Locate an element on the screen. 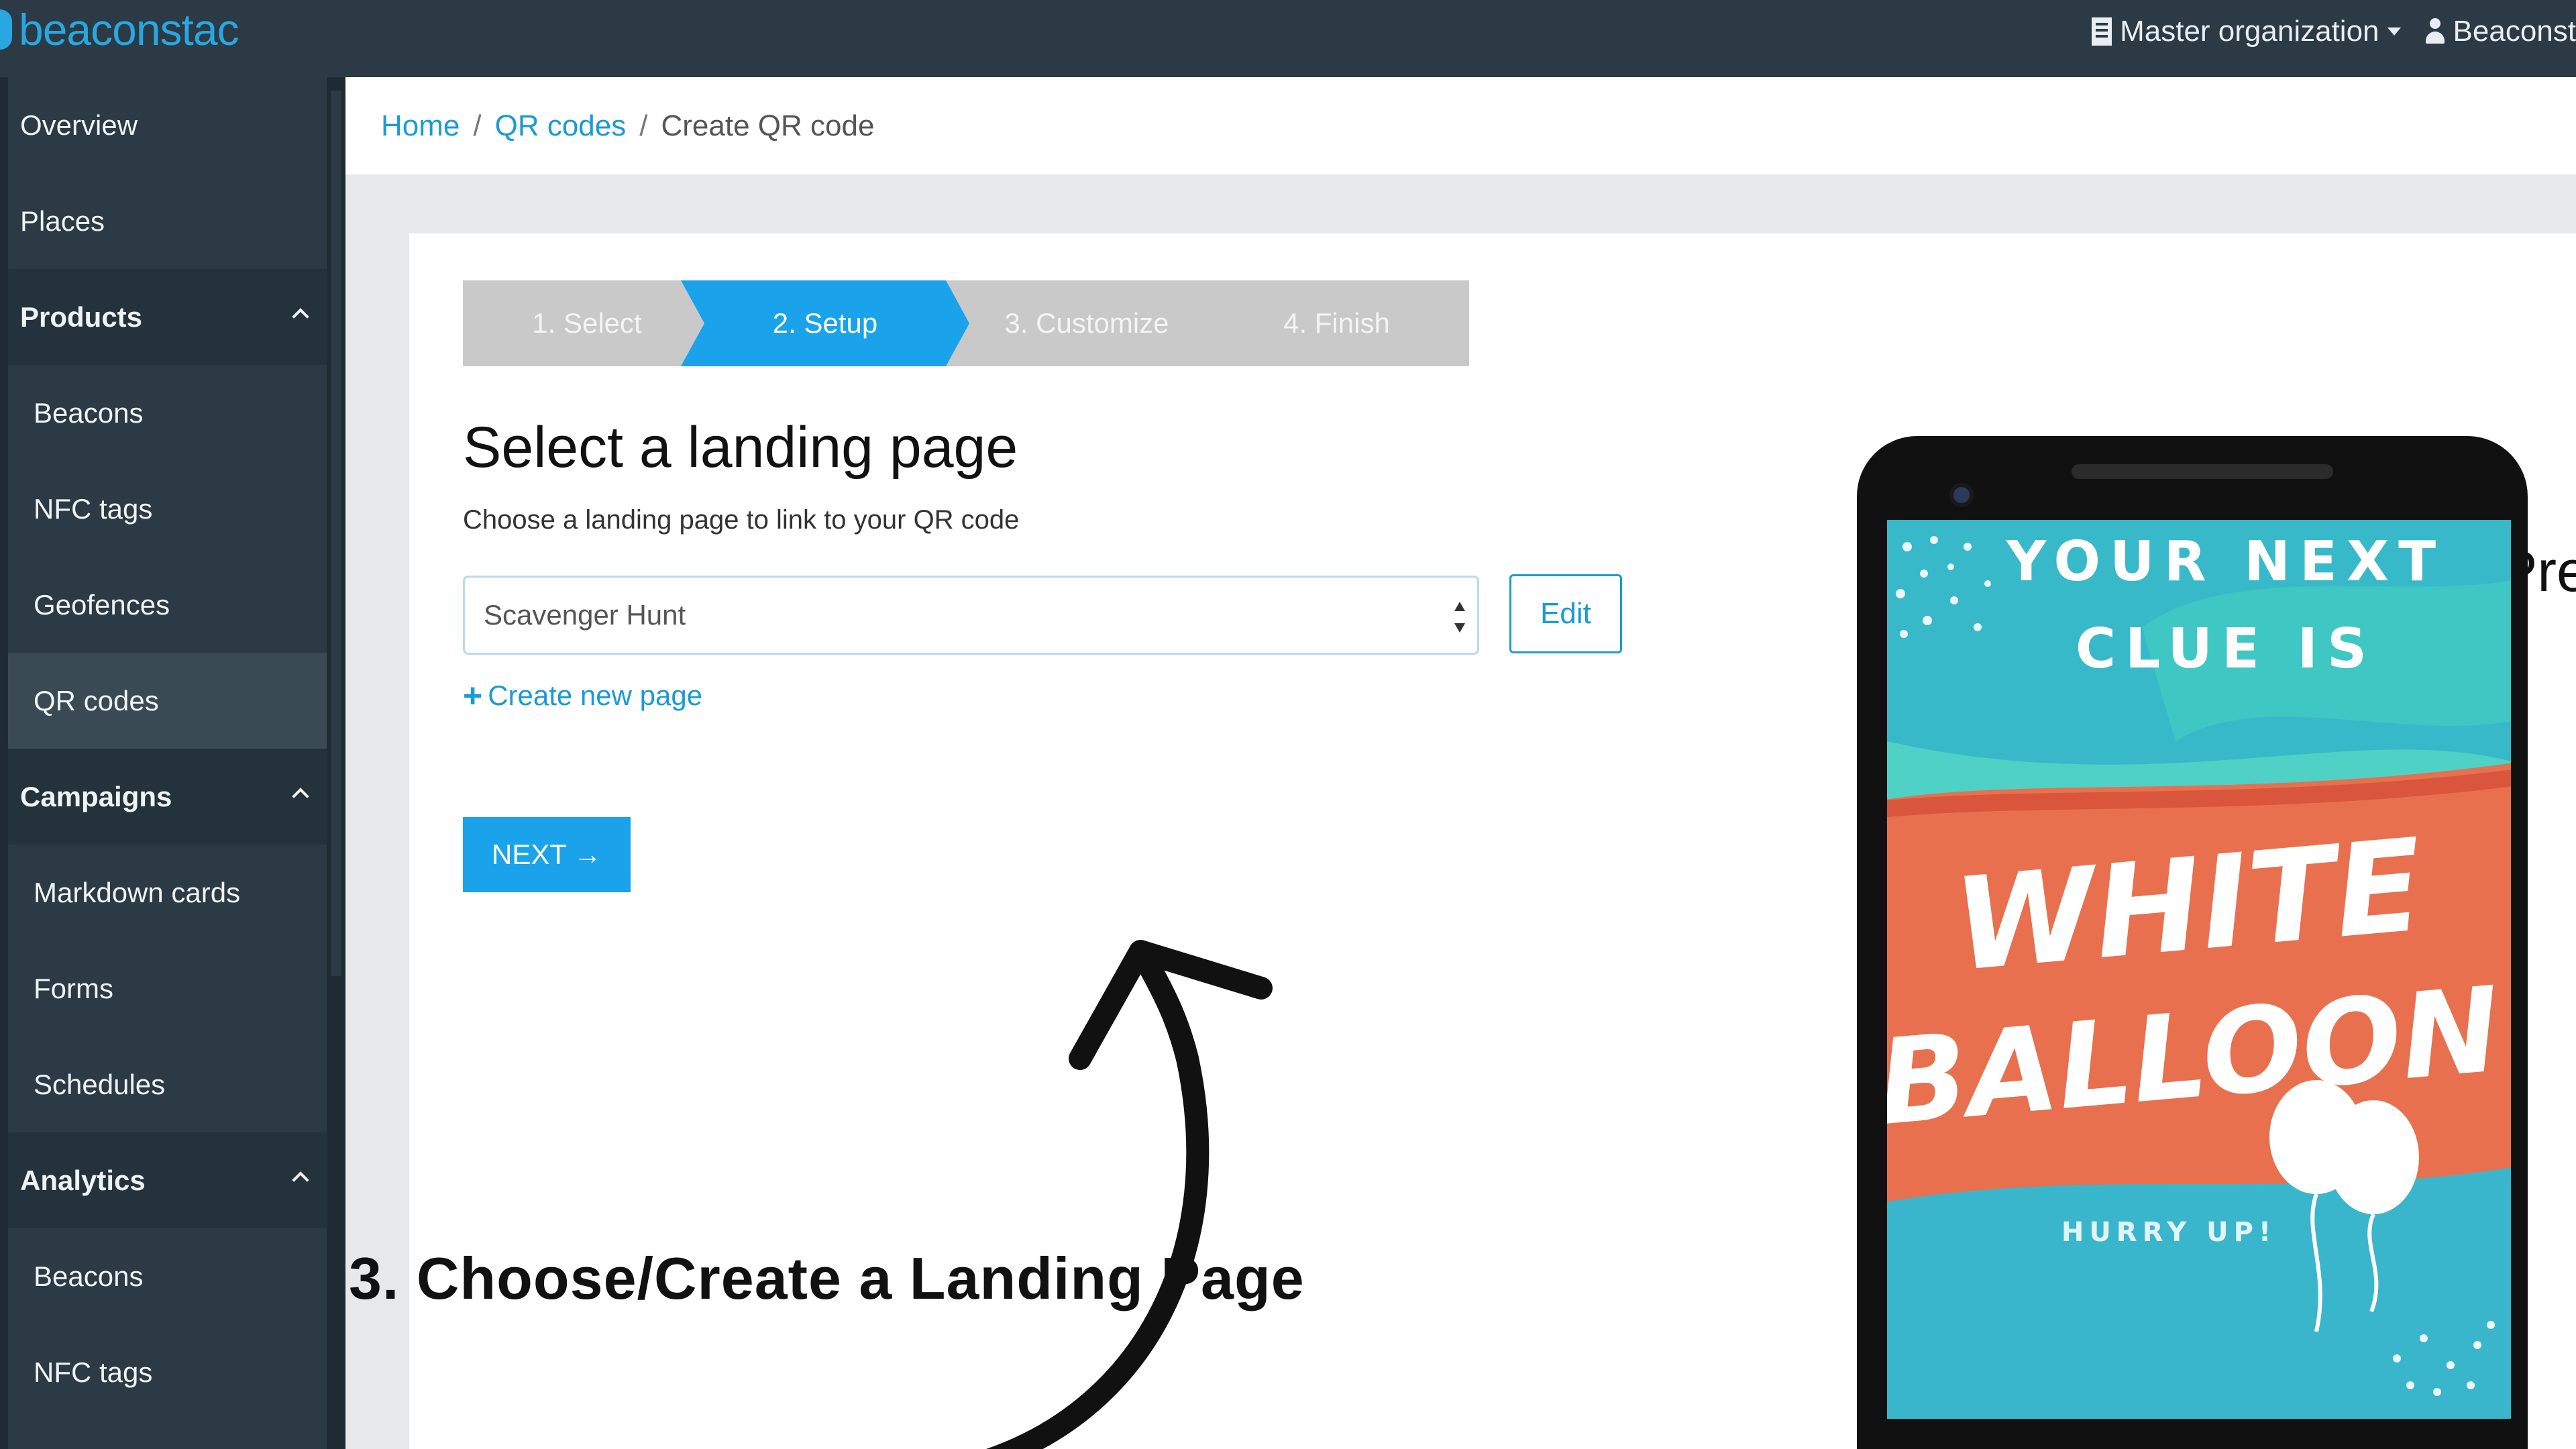 The width and height of the screenshot is (2576, 1449). sidebar-item-forms: Forms is located at coordinates (167, 988).